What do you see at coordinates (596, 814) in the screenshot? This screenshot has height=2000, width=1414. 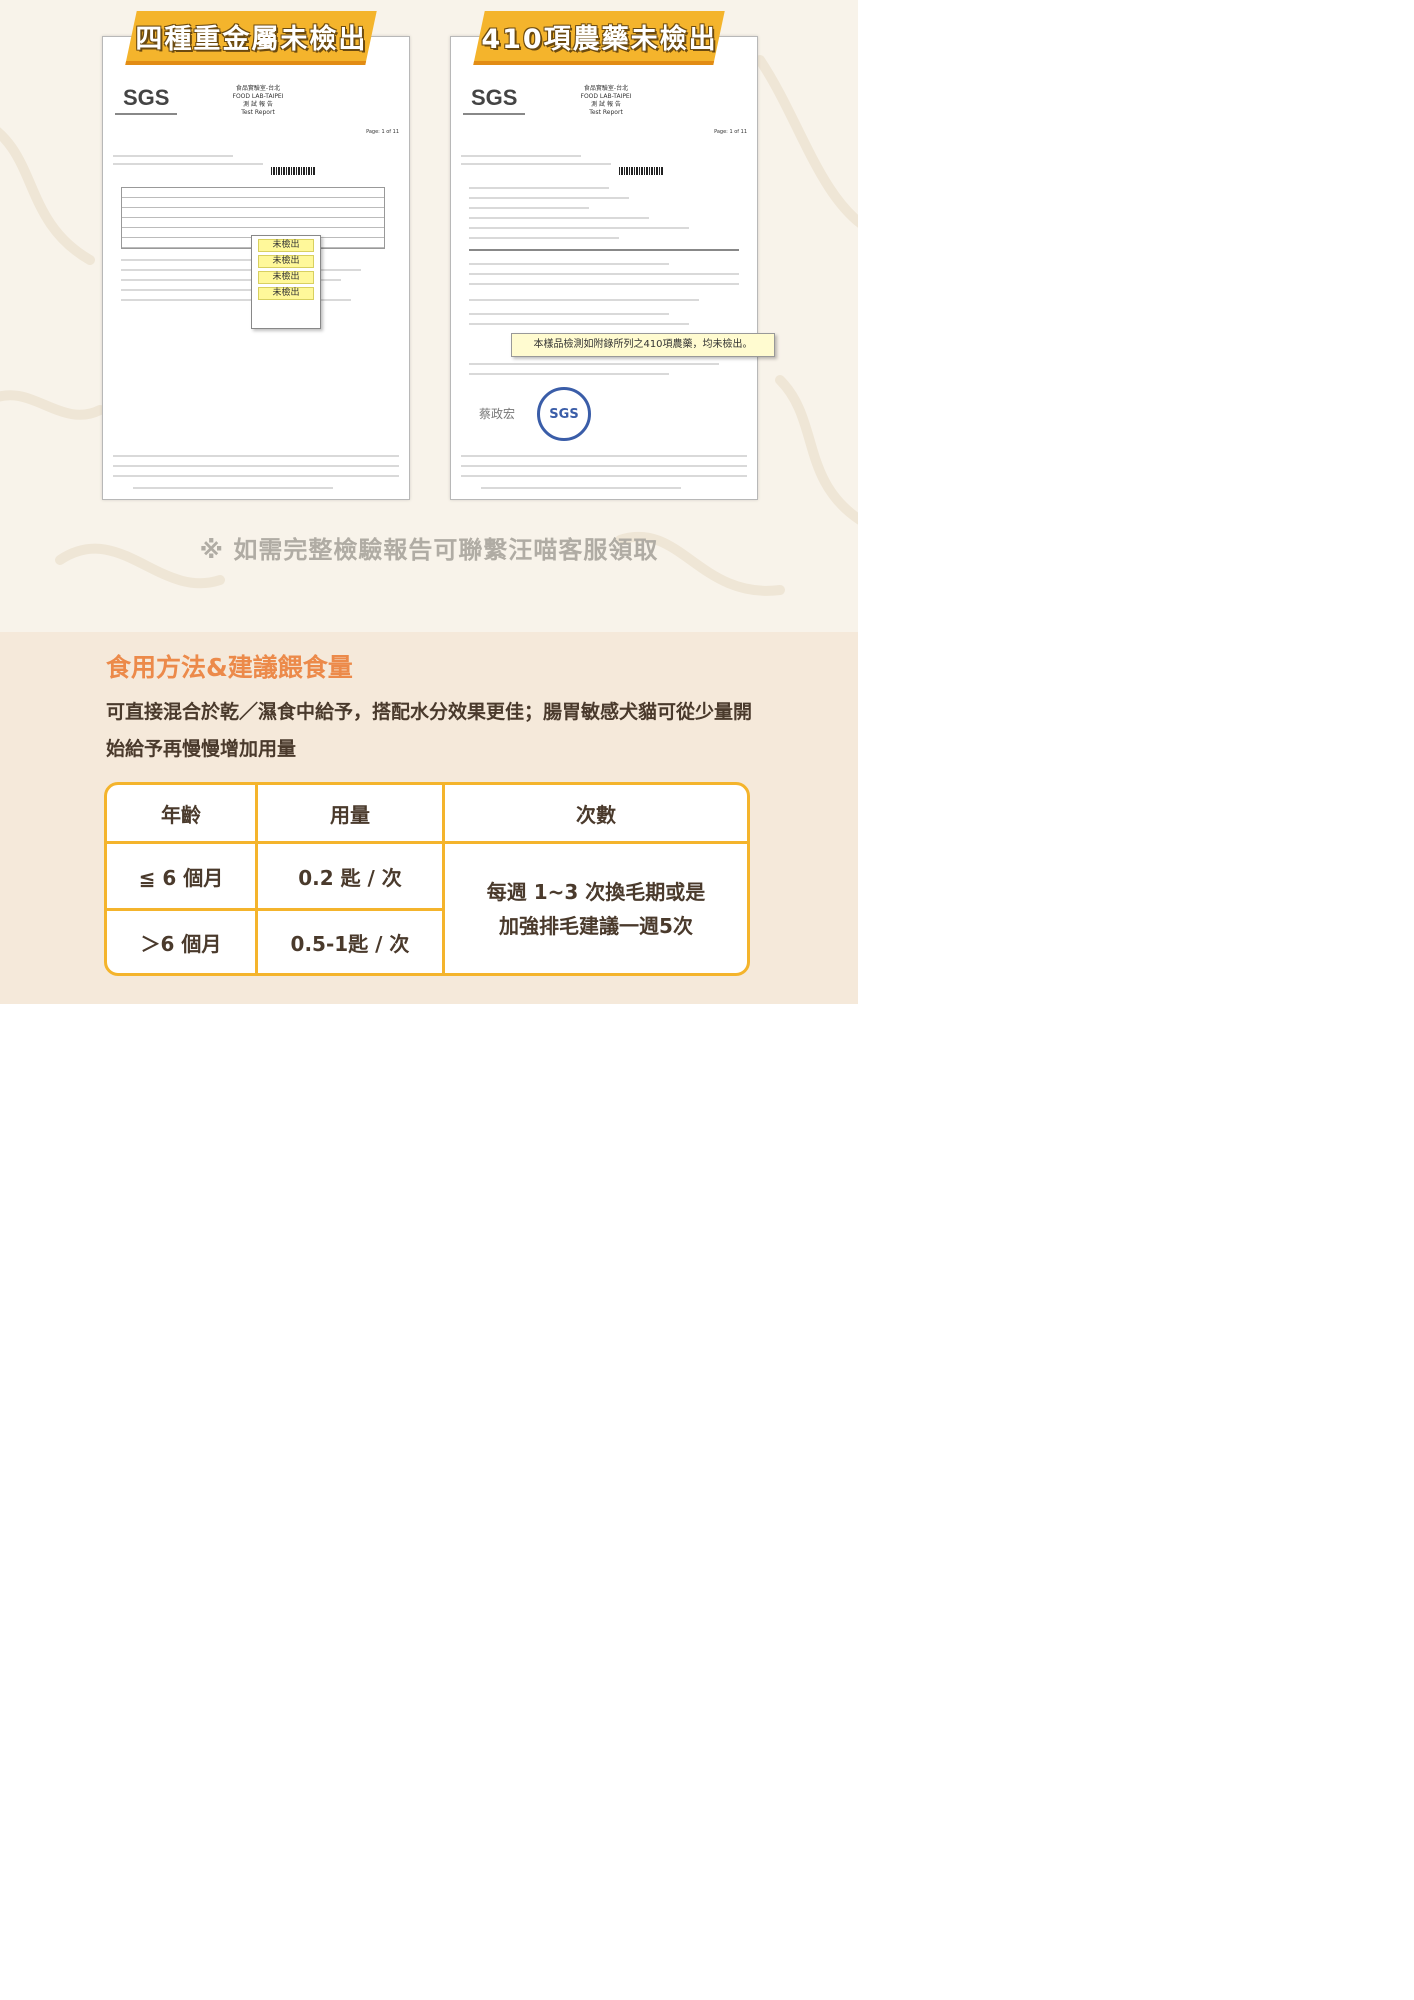 I see `column-header-frequency: 次數` at bounding box center [596, 814].